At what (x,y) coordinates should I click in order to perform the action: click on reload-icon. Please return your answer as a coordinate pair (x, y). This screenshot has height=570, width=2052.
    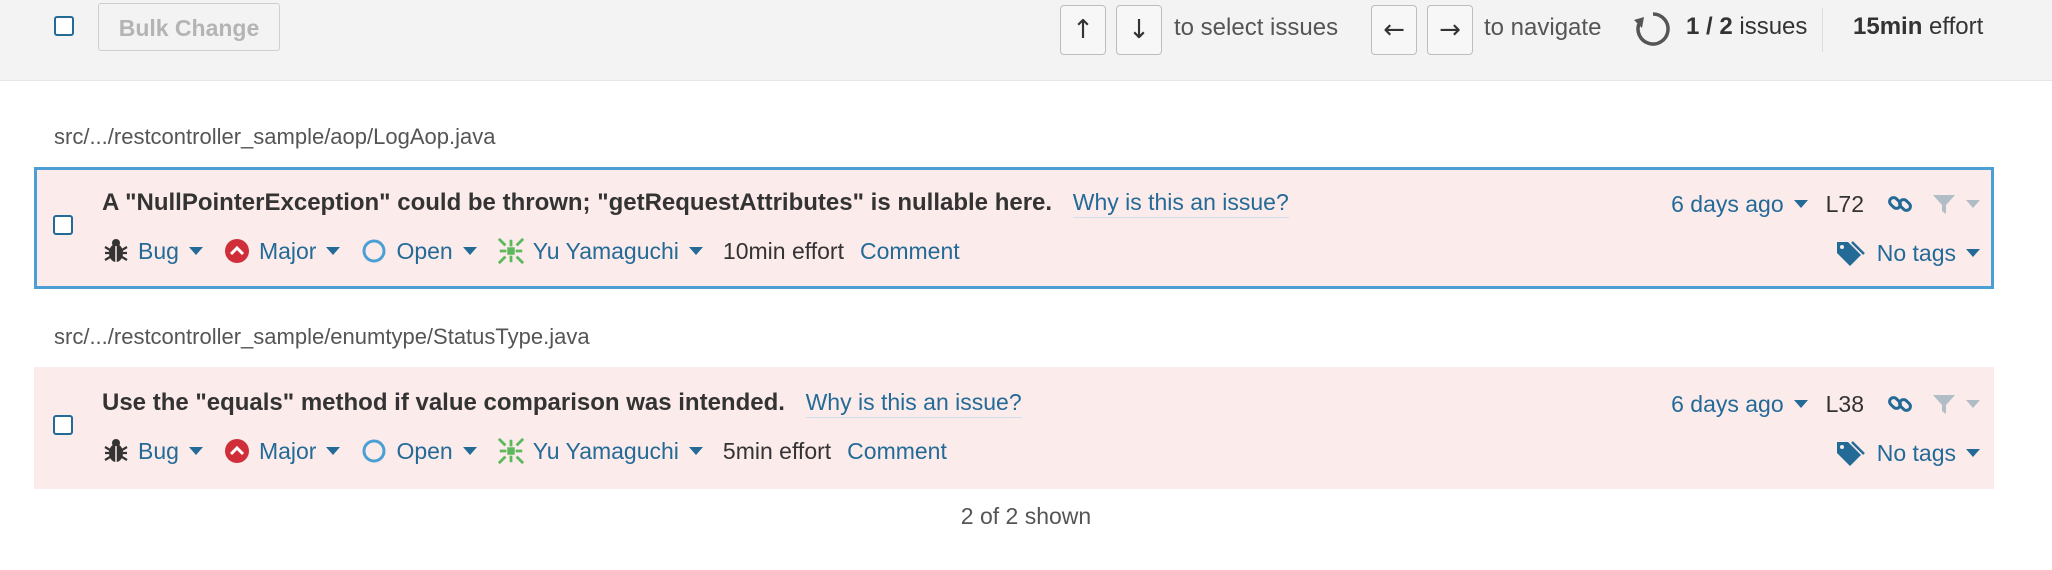
    Looking at the image, I should click on (1653, 29).